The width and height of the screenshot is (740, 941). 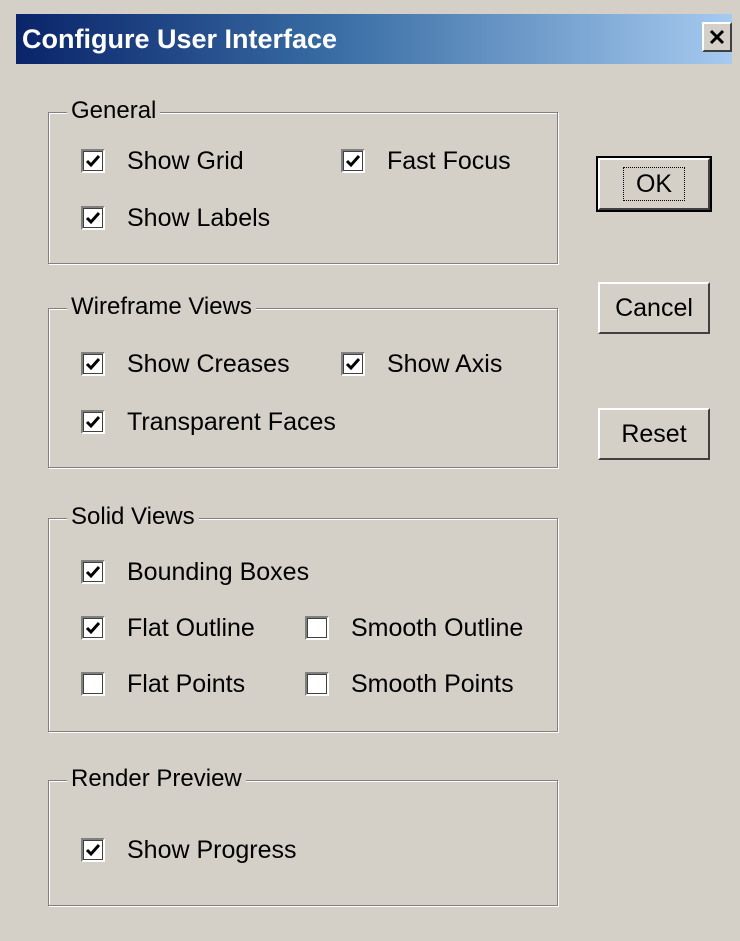 I want to click on show-creases-checkbox: Show Creases, so click(x=185, y=364).